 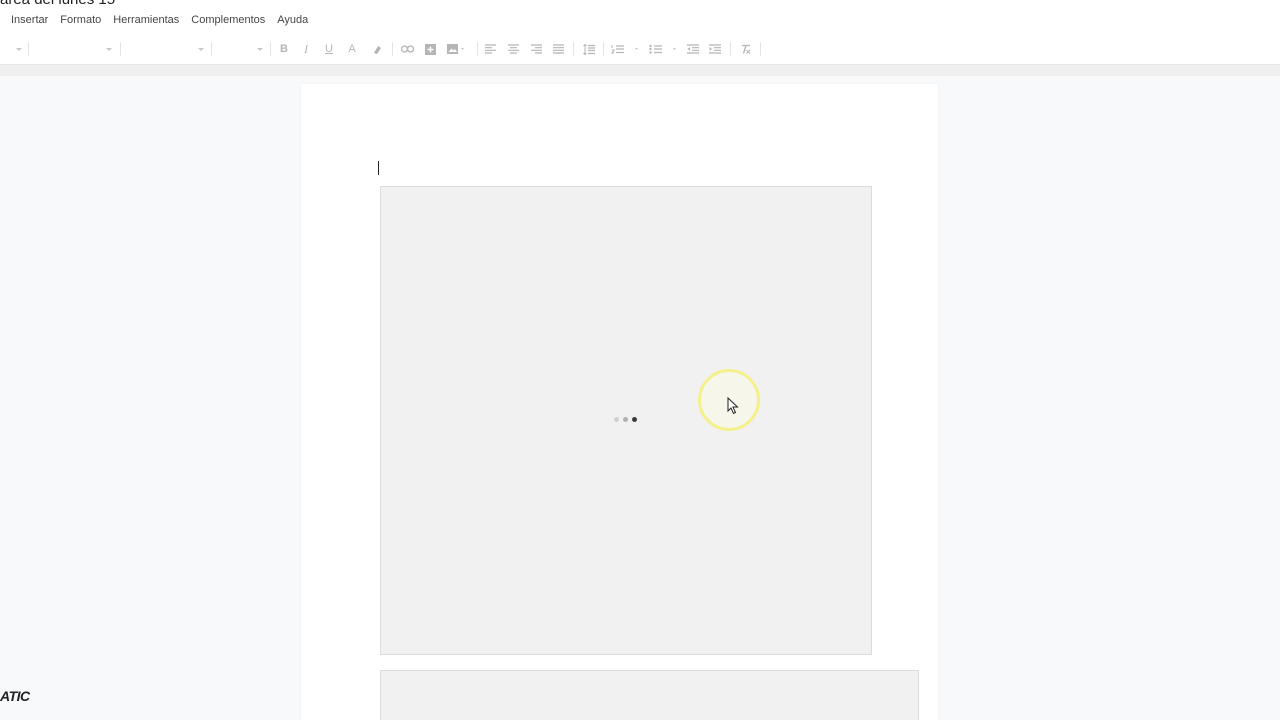 I want to click on text-color-button: A, so click(x=352, y=49).